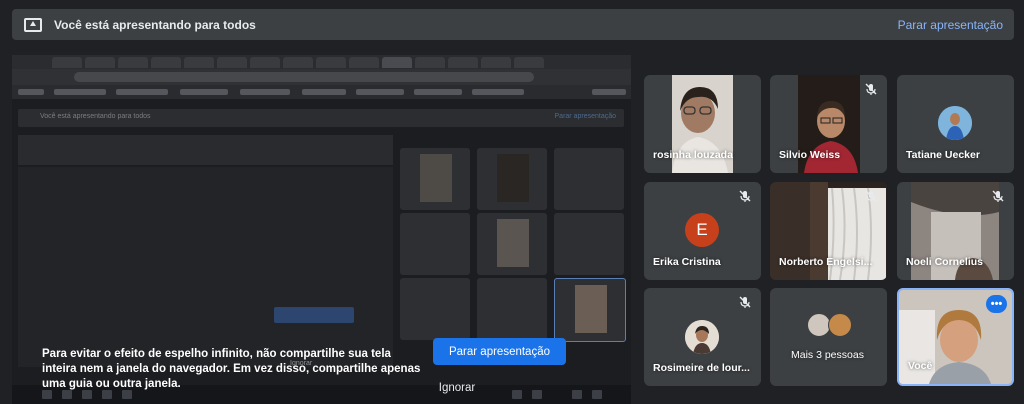 Image resolution: width=1024 pixels, height=404 pixels. What do you see at coordinates (321, 92) in the screenshot?
I see `mirrored-bookmarks-bar` at bounding box center [321, 92].